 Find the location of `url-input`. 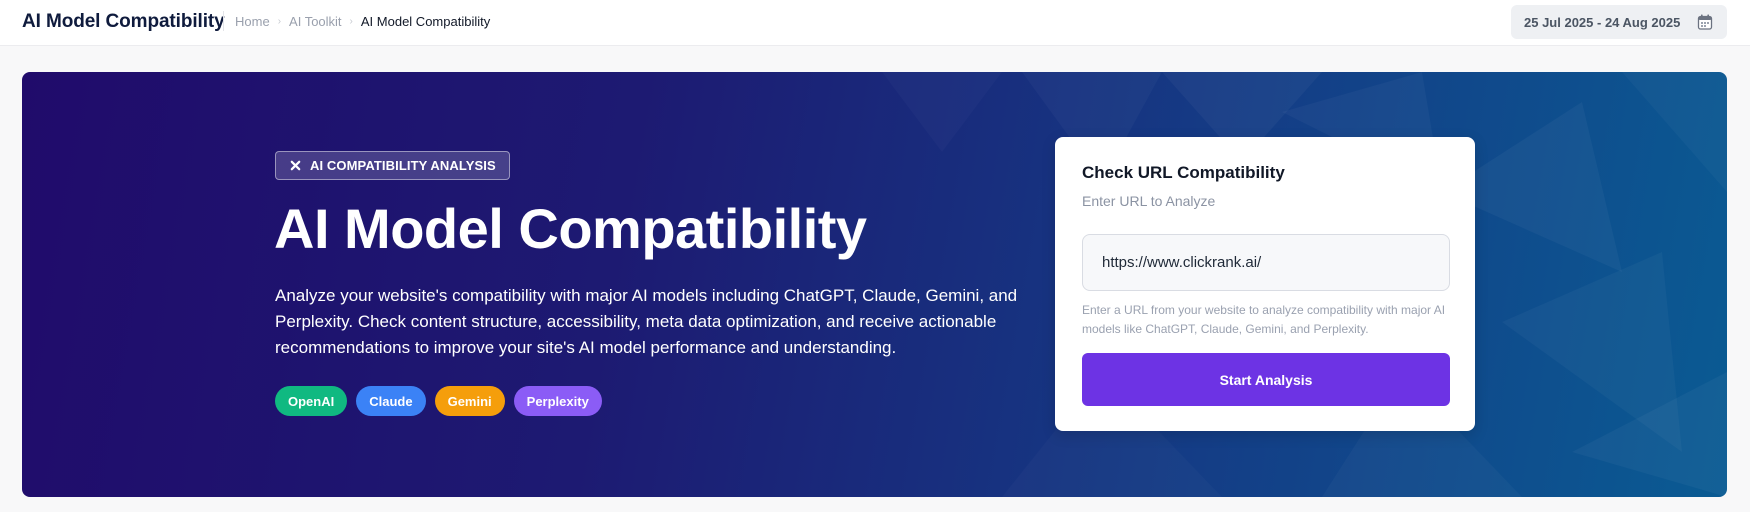

url-input is located at coordinates (1266, 262).